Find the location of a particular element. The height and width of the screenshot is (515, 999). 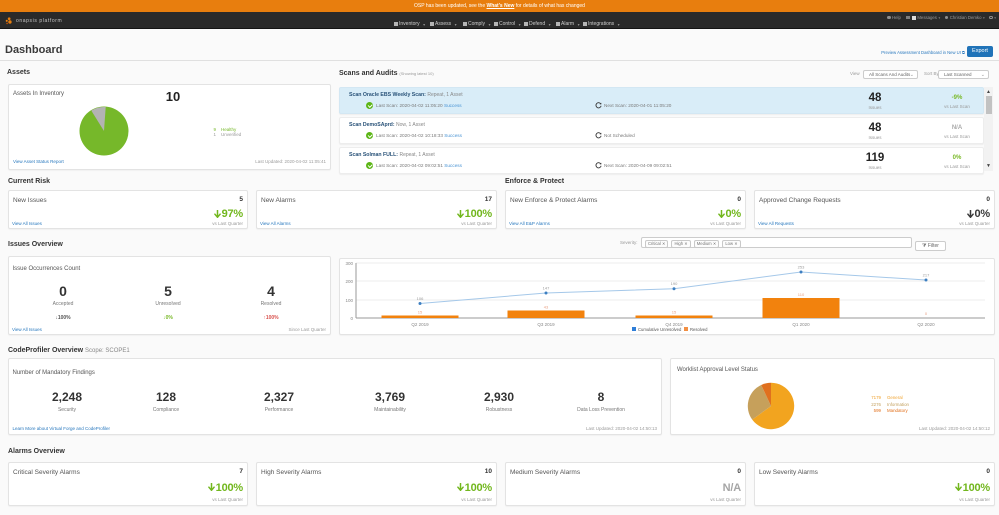

svg-text: 43 is located at coordinates (546, 307).